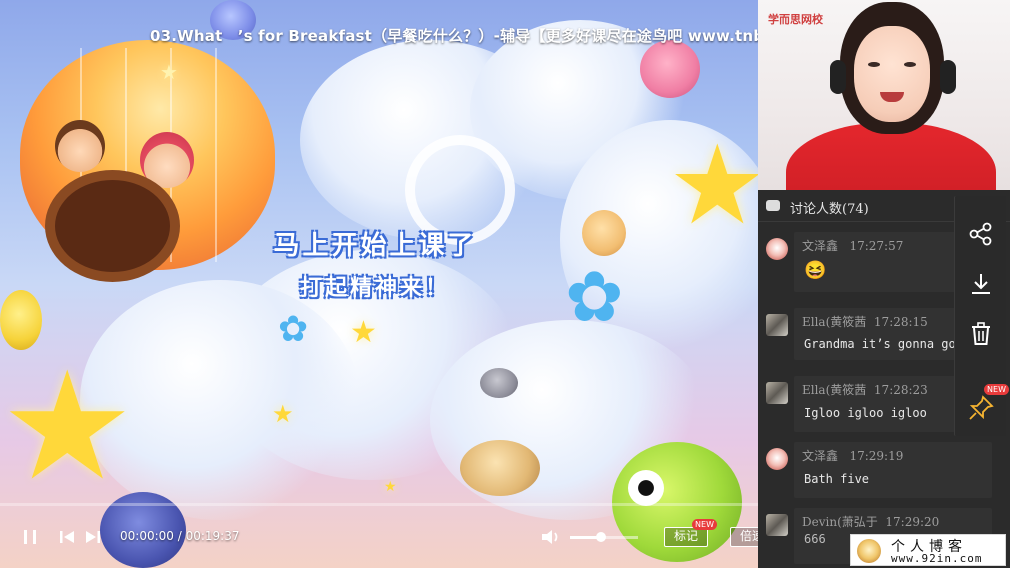 Image resolution: width=1010 pixels, height=568 pixels. Describe the element at coordinates (500, 468) in the screenshot. I see `snail-creature` at that location.